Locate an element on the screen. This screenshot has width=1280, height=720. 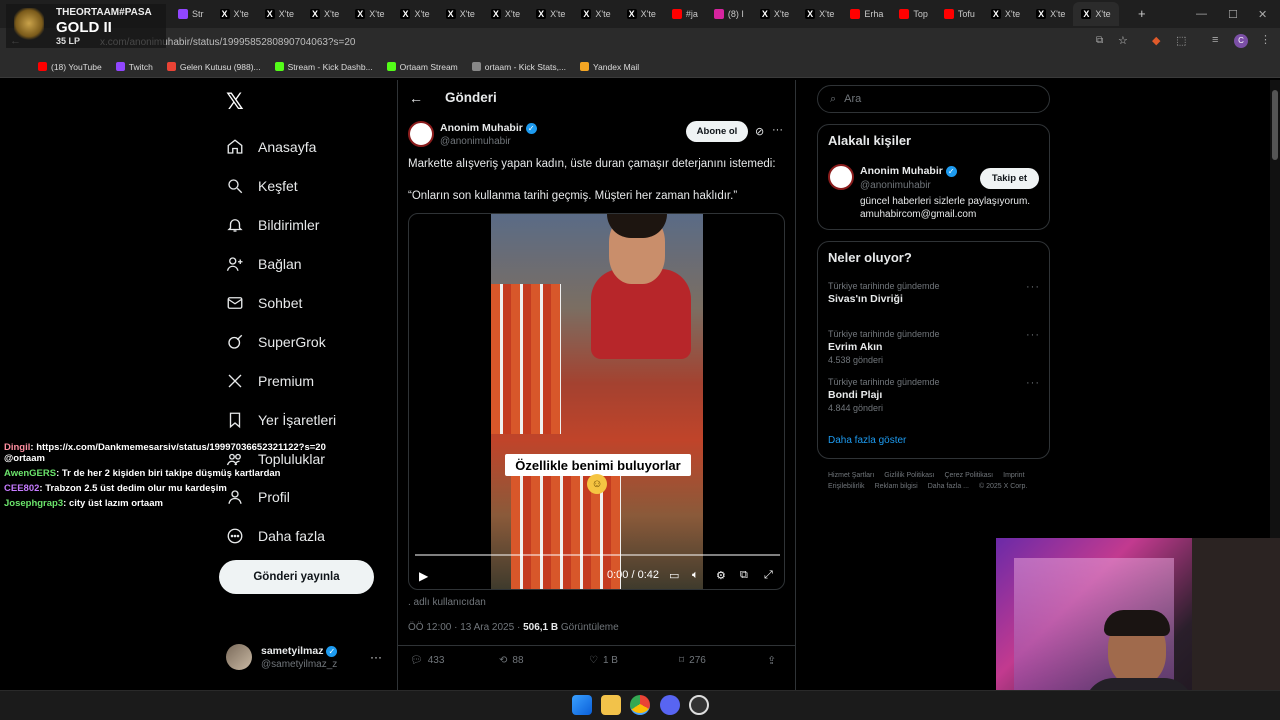
nav-item-bağlan: Bağlan is located at coordinates (281, 264).